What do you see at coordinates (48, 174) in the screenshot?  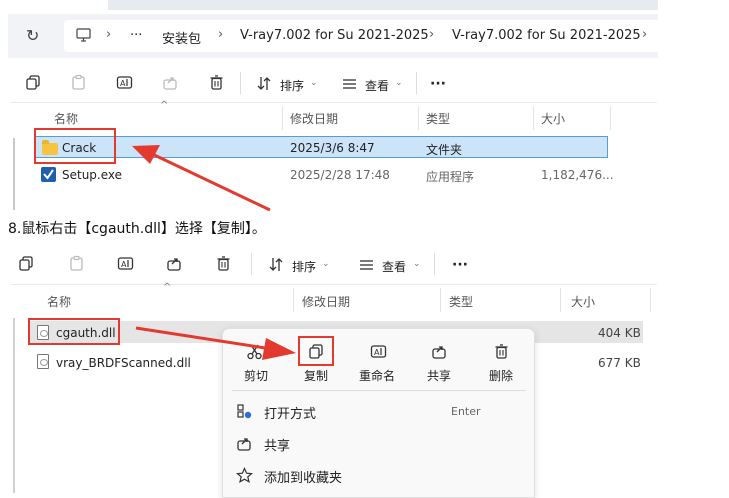 I see `setup-app-icon` at bounding box center [48, 174].